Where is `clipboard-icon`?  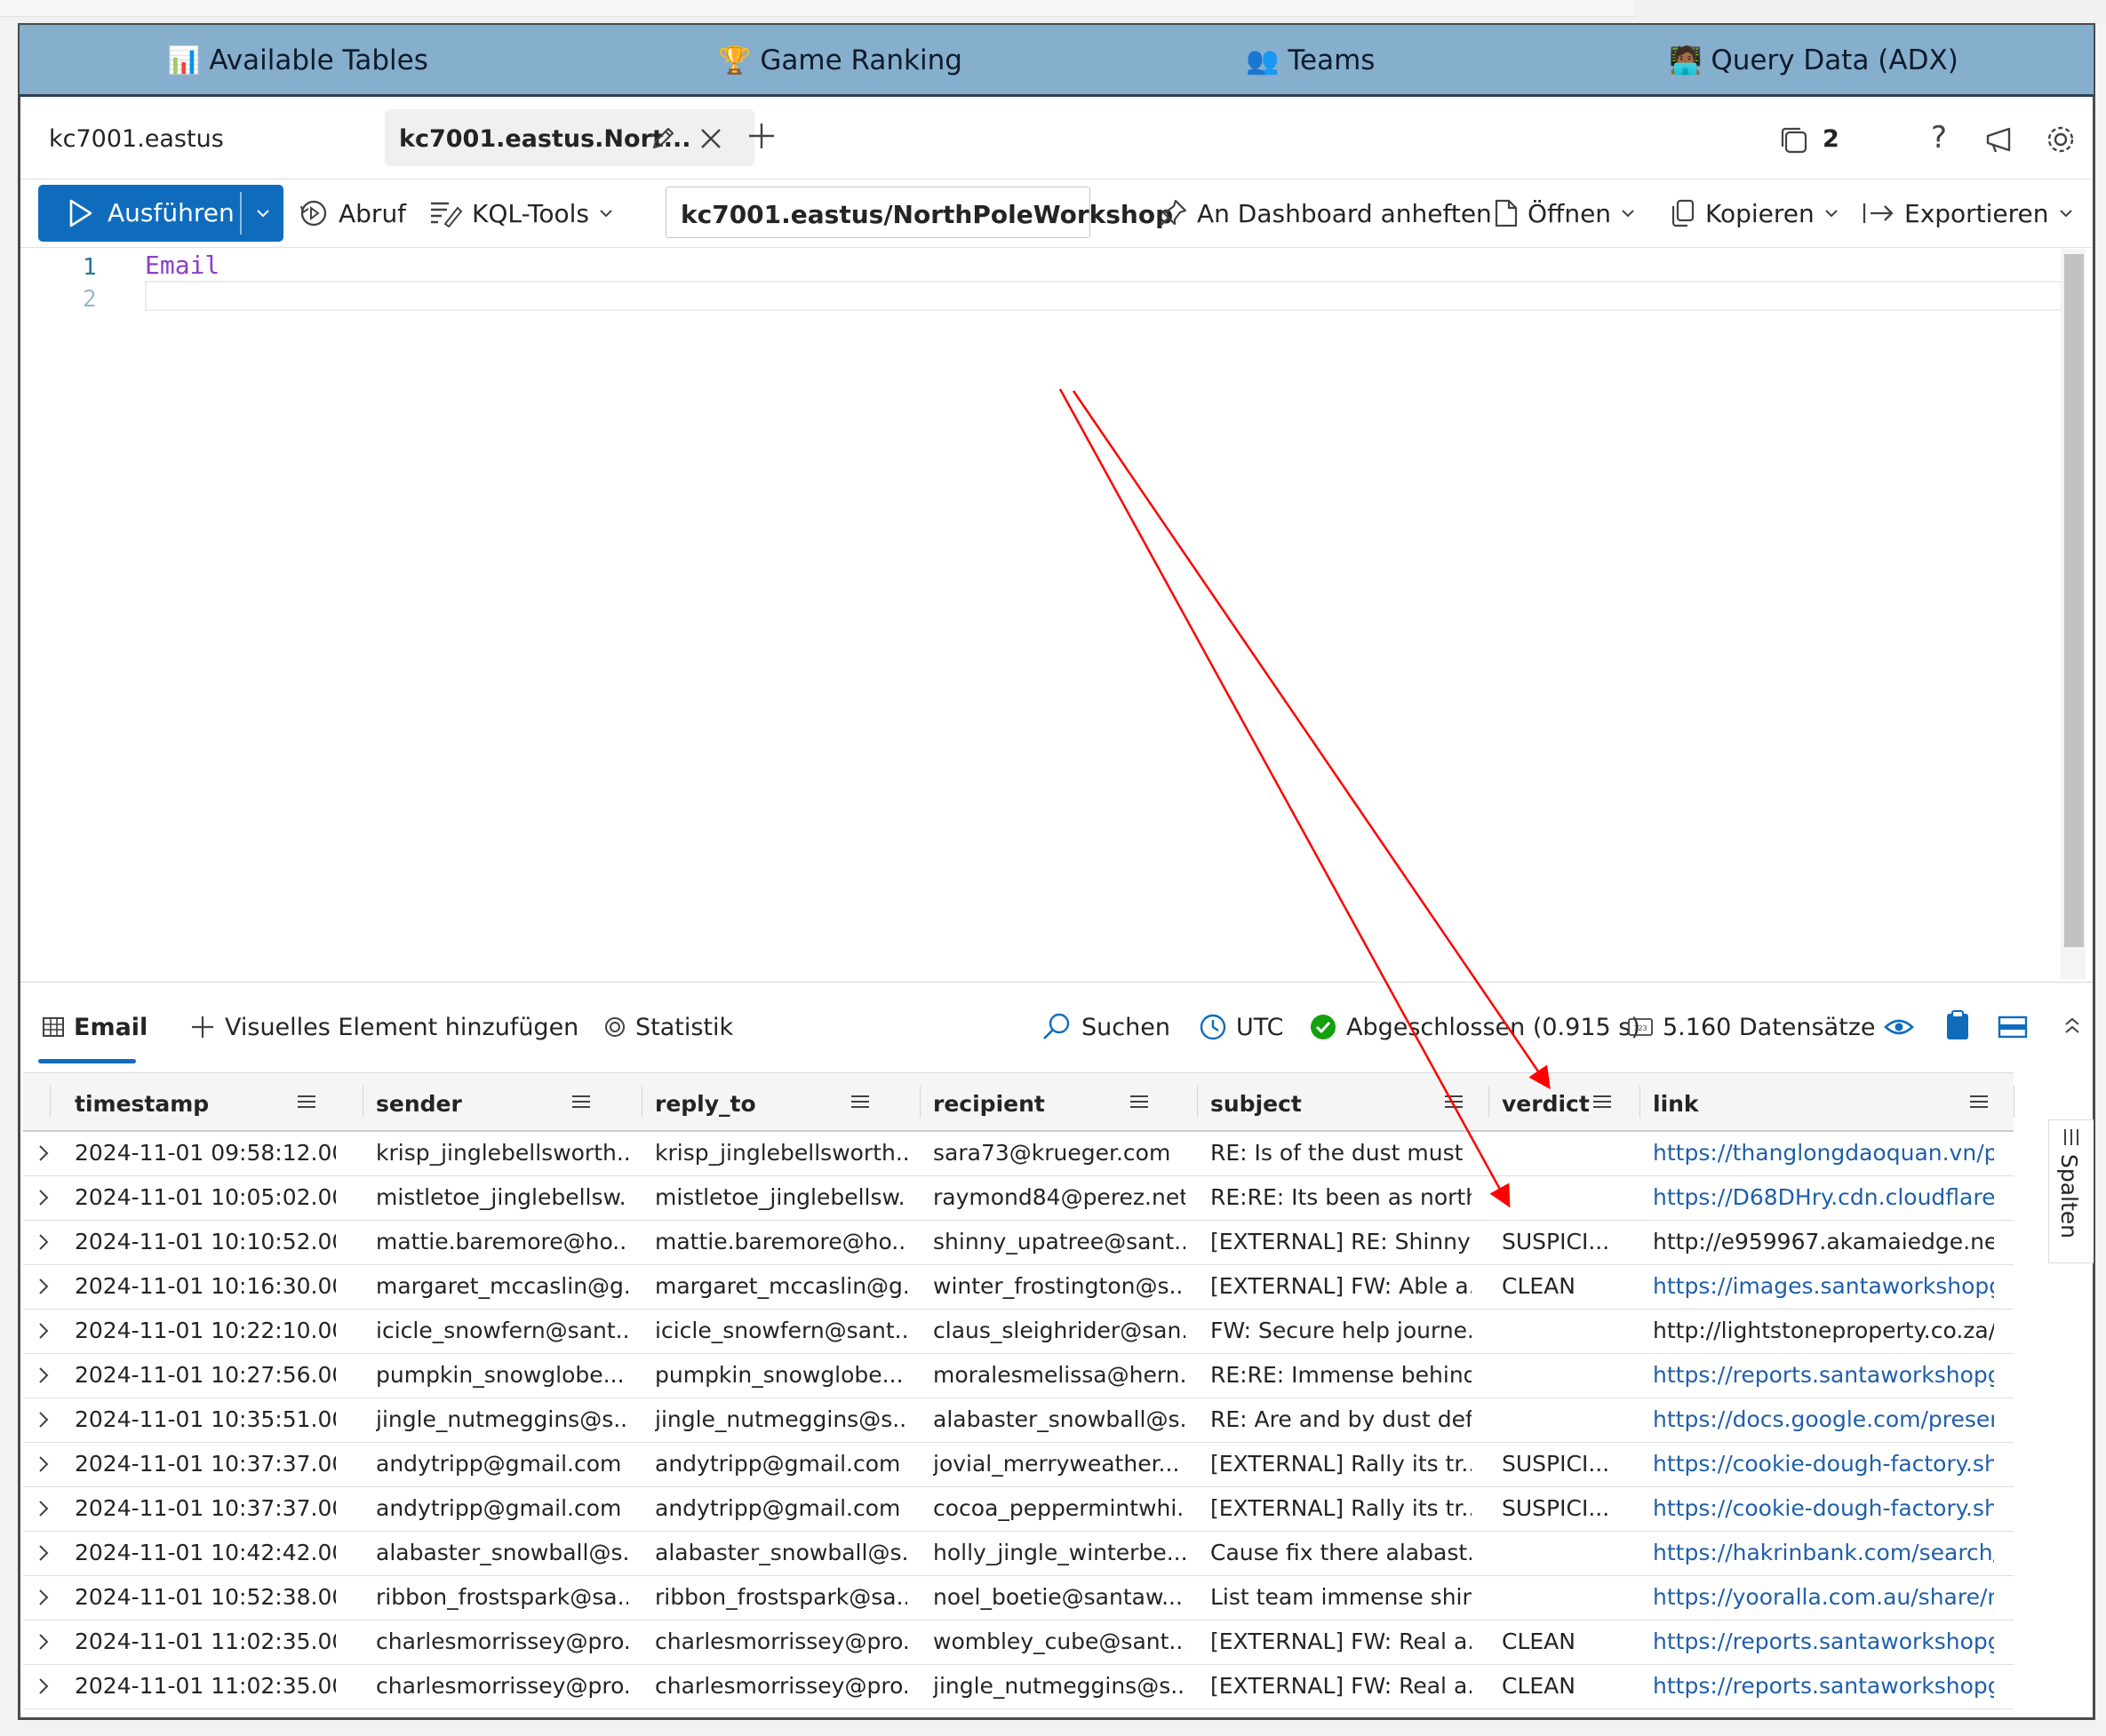 clipboard-icon is located at coordinates (1958, 1025).